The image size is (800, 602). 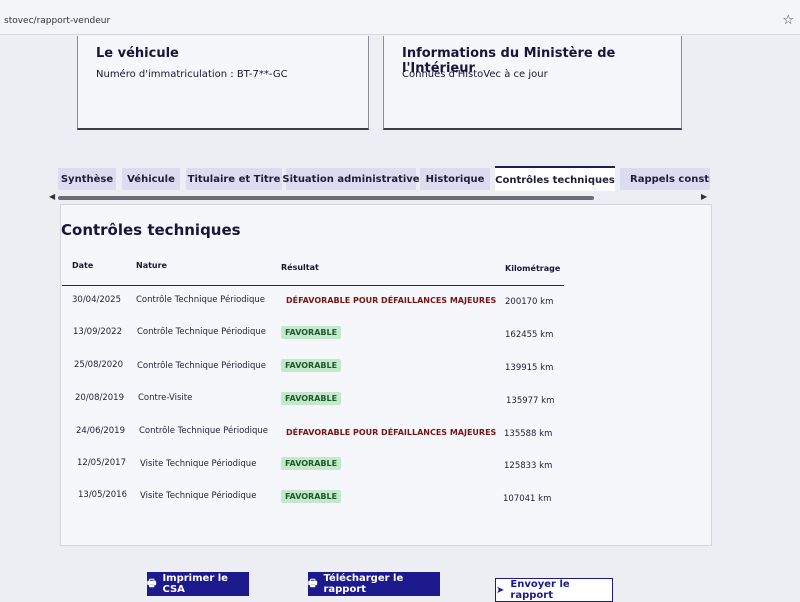 What do you see at coordinates (528, 434) in the screenshot?
I see `row-km: 135588 km` at bounding box center [528, 434].